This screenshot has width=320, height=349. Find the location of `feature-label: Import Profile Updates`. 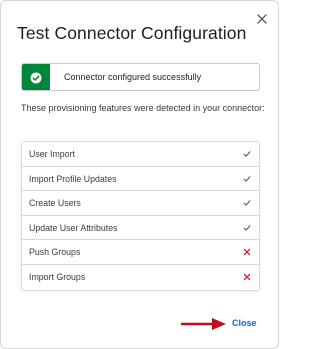

feature-label: Import Profile Updates is located at coordinates (73, 178).